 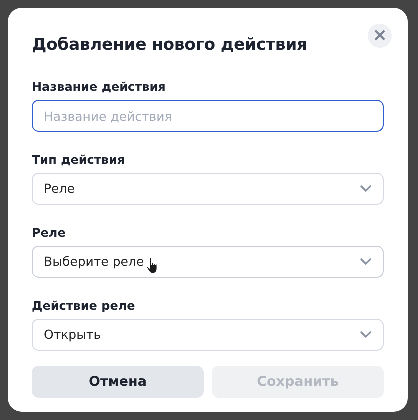 What do you see at coordinates (79, 160) in the screenshot?
I see `field-label: Тип действия` at bounding box center [79, 160].